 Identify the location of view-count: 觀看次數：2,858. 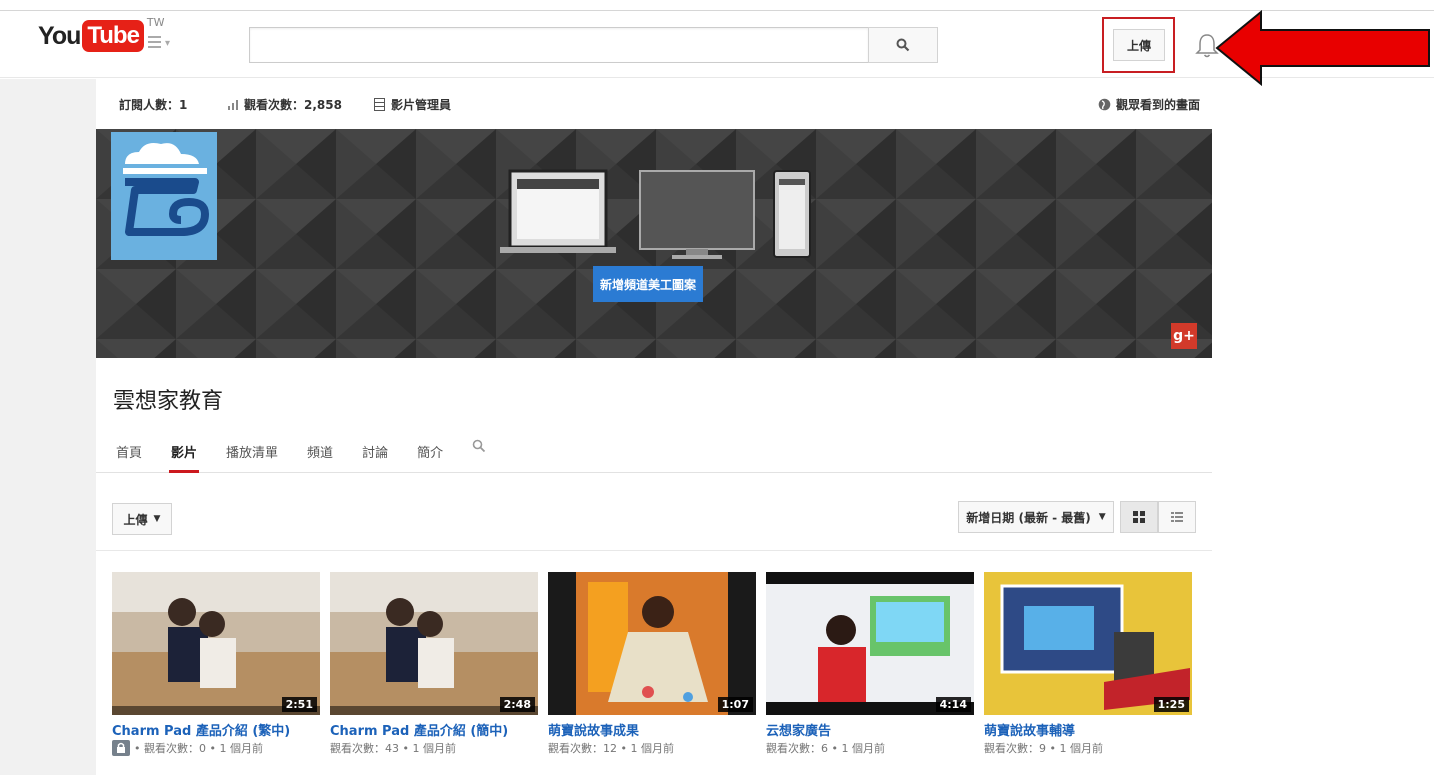
(285, 104).